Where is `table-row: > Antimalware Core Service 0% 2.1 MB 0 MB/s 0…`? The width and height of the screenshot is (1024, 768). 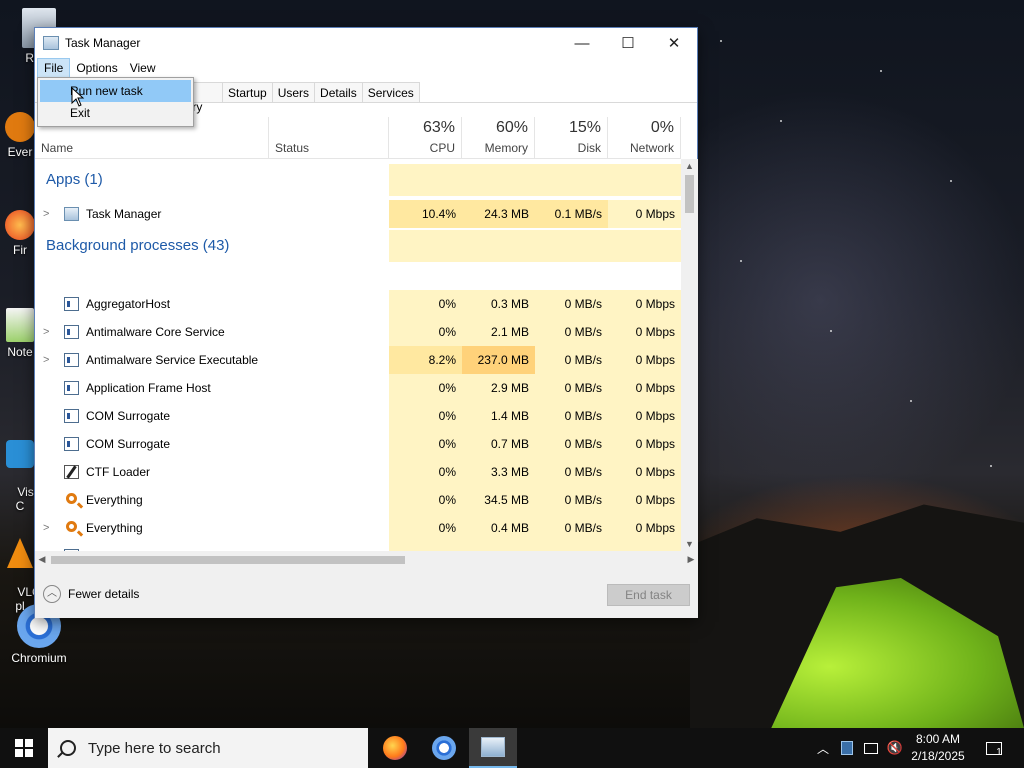 table-row: > Antimalware Core Service 0% 2.1 MB 0 MB/s 0… is located at coordinates (358, 332).